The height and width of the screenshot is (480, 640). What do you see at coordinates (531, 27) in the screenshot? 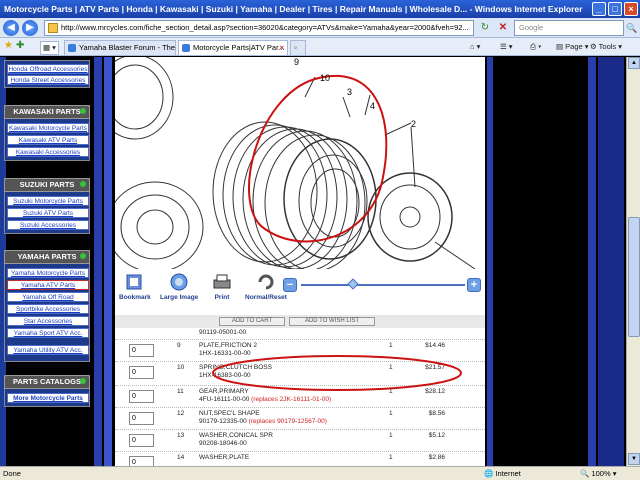
I see `search-placeholder: Google` at bounding box center [531, 27].